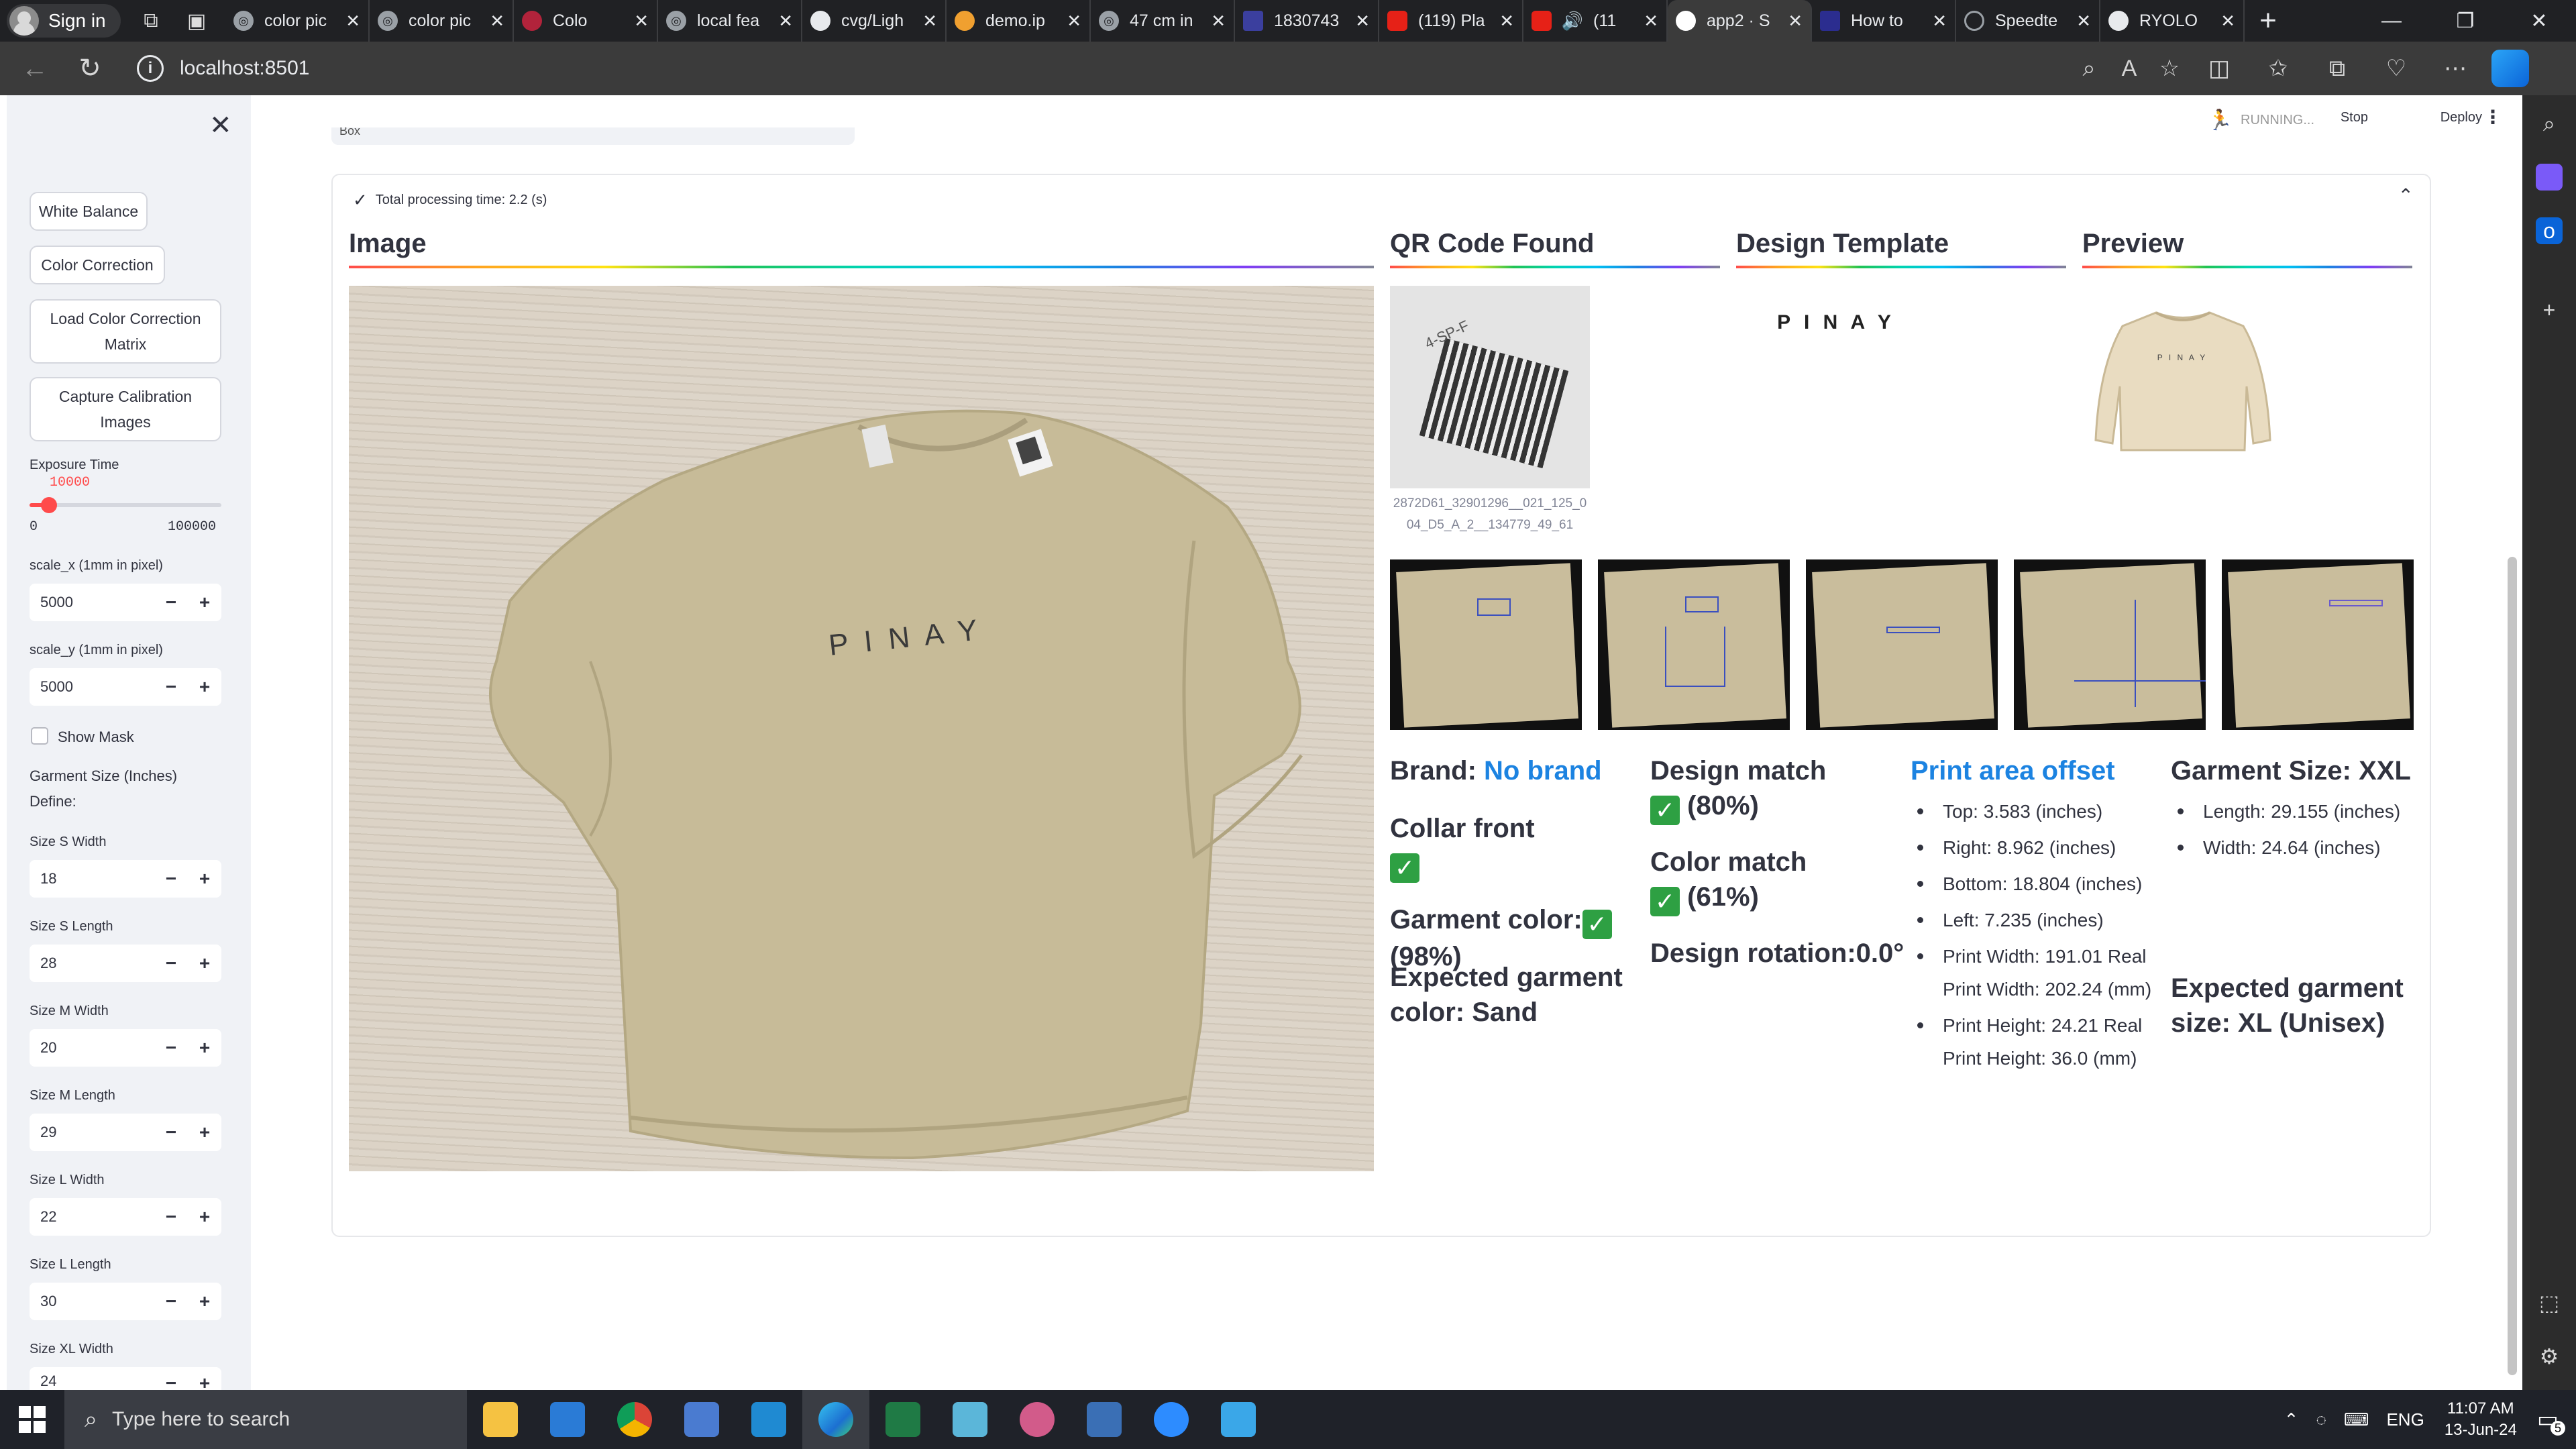 The height and width of the screenshot is (1449, 2576). What do you see at coordinates (125, 1301) in the screenshot?
I see `size-l-length-input: 30 − +` at bounding box center [125, 1301].